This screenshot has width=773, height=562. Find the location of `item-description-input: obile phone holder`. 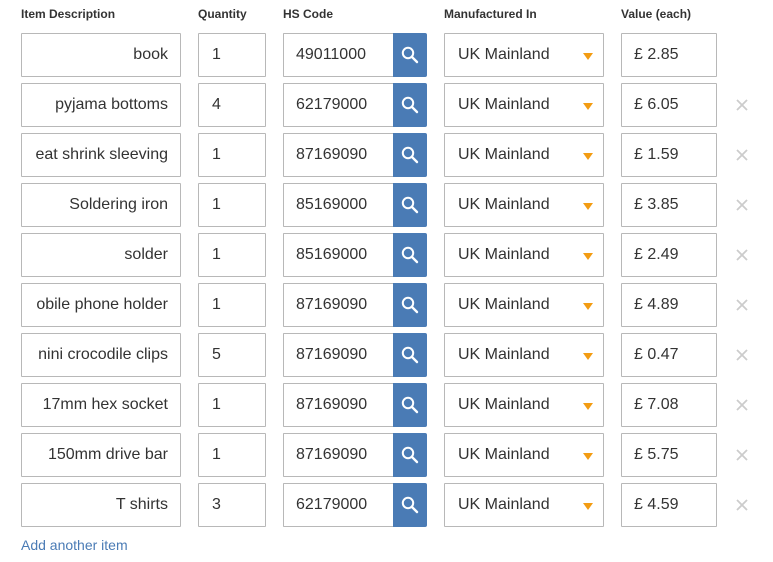

item-description-input: obile phone holder is located at coordinates (101, 305).